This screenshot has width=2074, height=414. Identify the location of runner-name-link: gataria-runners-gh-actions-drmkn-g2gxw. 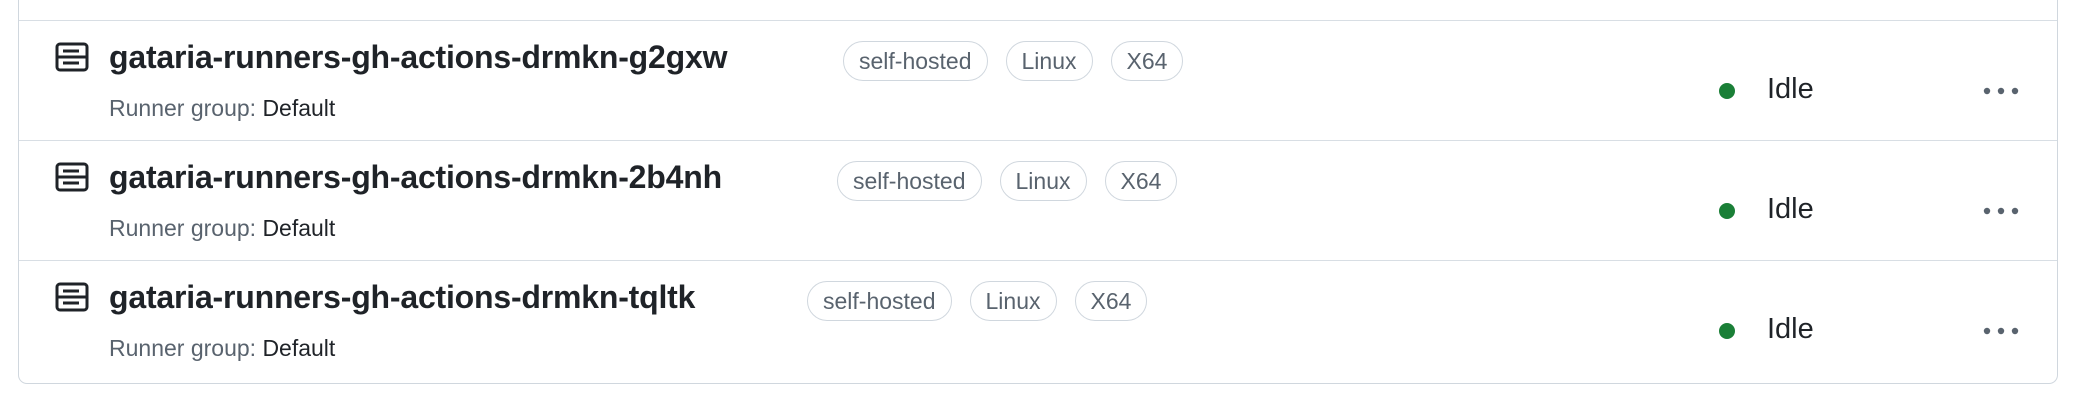
(418, 57).